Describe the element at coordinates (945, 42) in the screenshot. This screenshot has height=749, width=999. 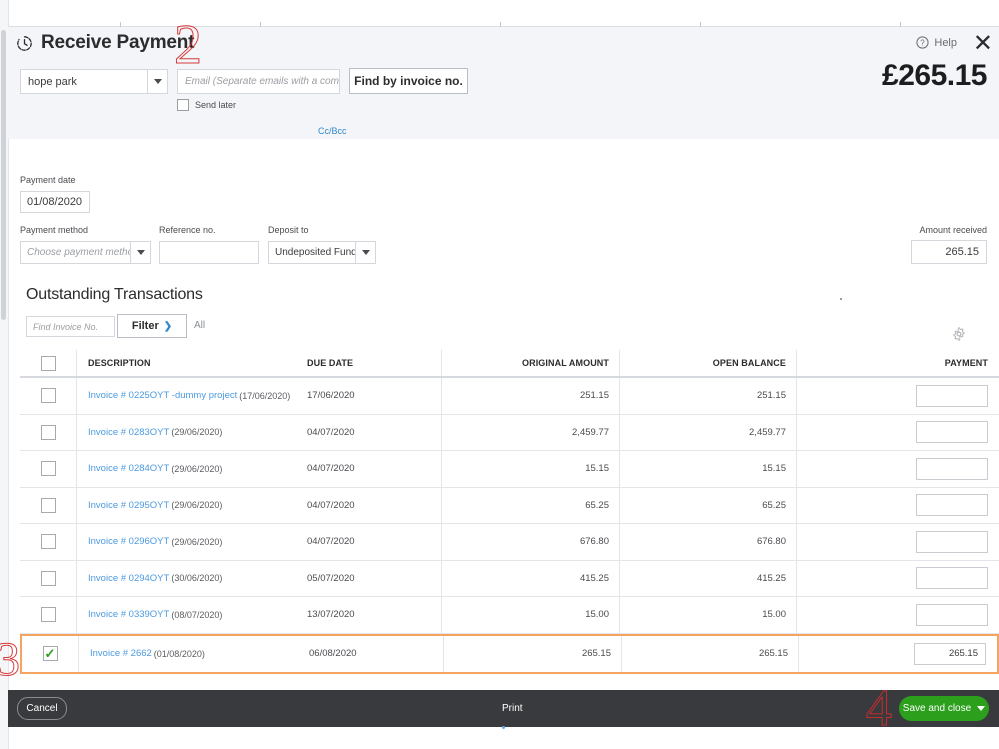
I see `help-label: Help` at that location.